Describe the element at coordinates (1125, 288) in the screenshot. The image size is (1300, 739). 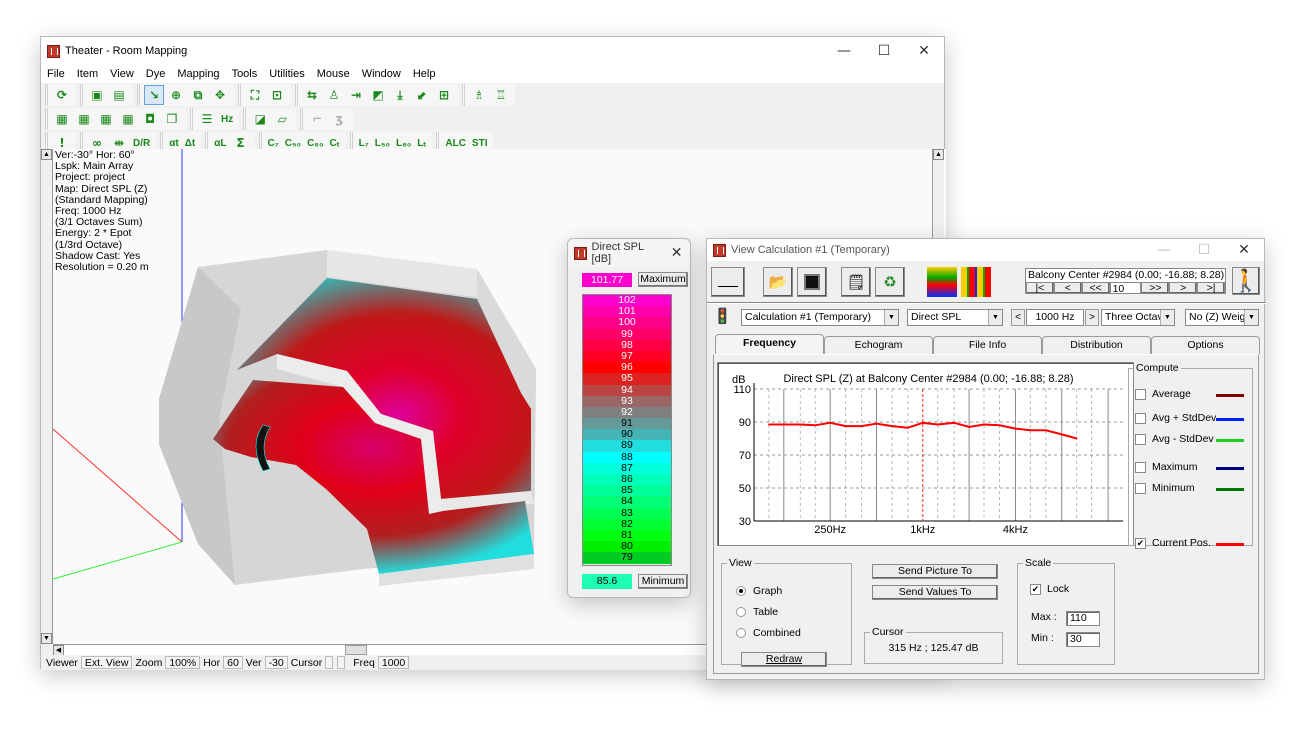
I see `nav-step-input: 10` at that location.